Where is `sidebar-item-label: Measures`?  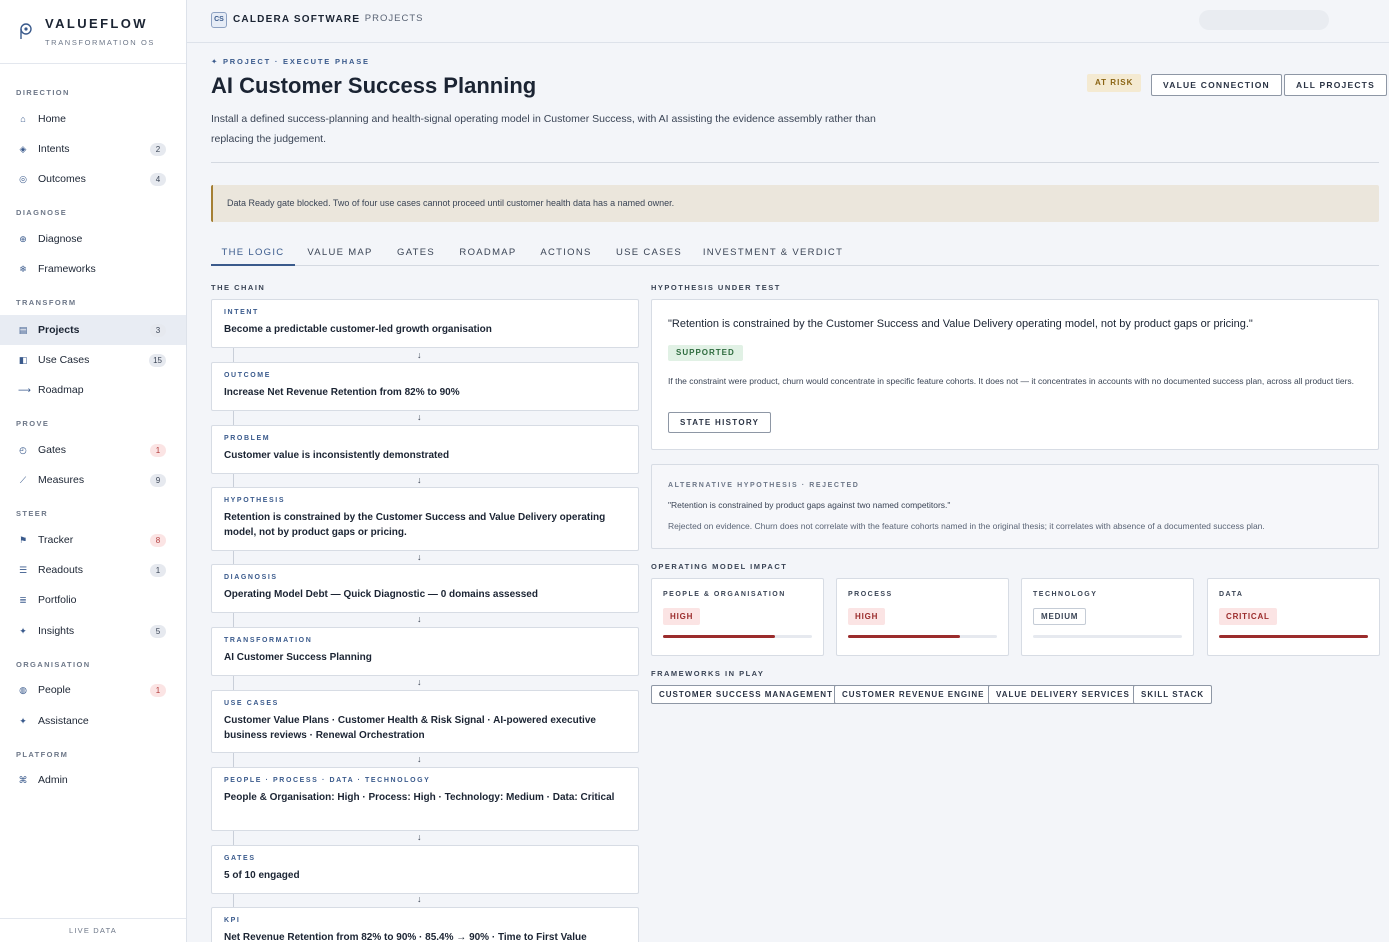
sidebar-item-label: Measures is located at coordinates (61, 480).